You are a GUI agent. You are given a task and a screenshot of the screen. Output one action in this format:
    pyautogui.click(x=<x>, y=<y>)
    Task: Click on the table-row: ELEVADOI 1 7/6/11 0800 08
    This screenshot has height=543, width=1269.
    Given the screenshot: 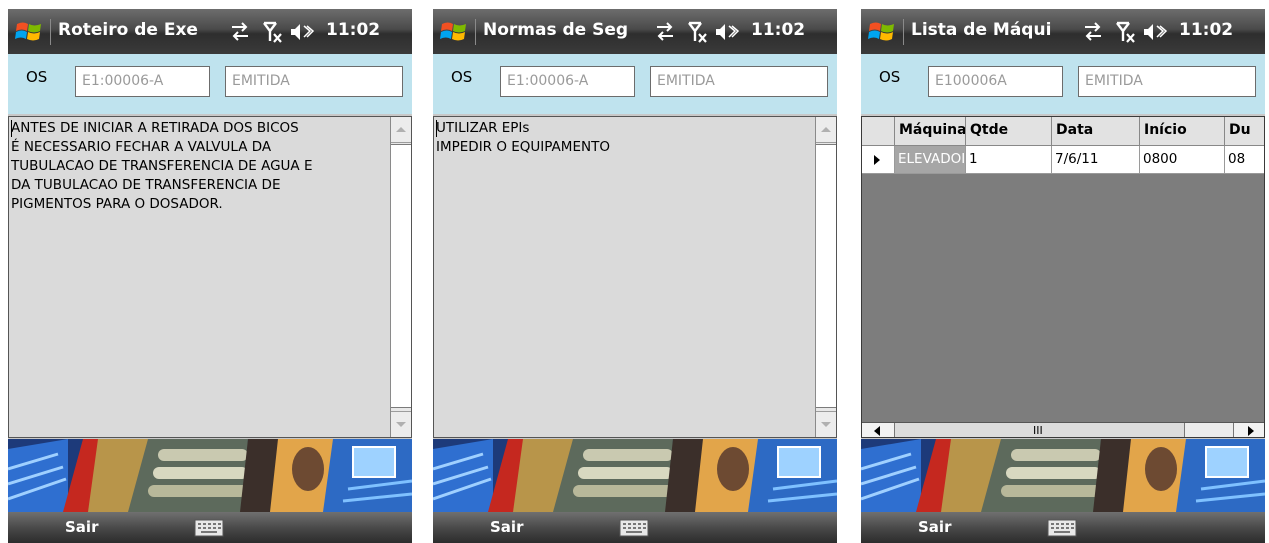 What is the action you would take?
    pyautogui.click(x=1063, y=160)
    